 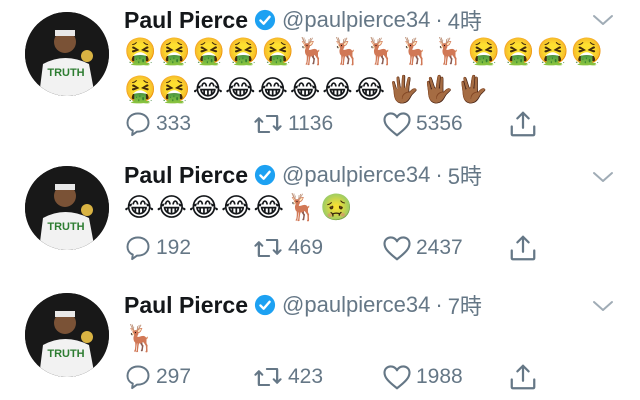 I want to click on tweet-text: 🦌, so click(x=369, y=338).